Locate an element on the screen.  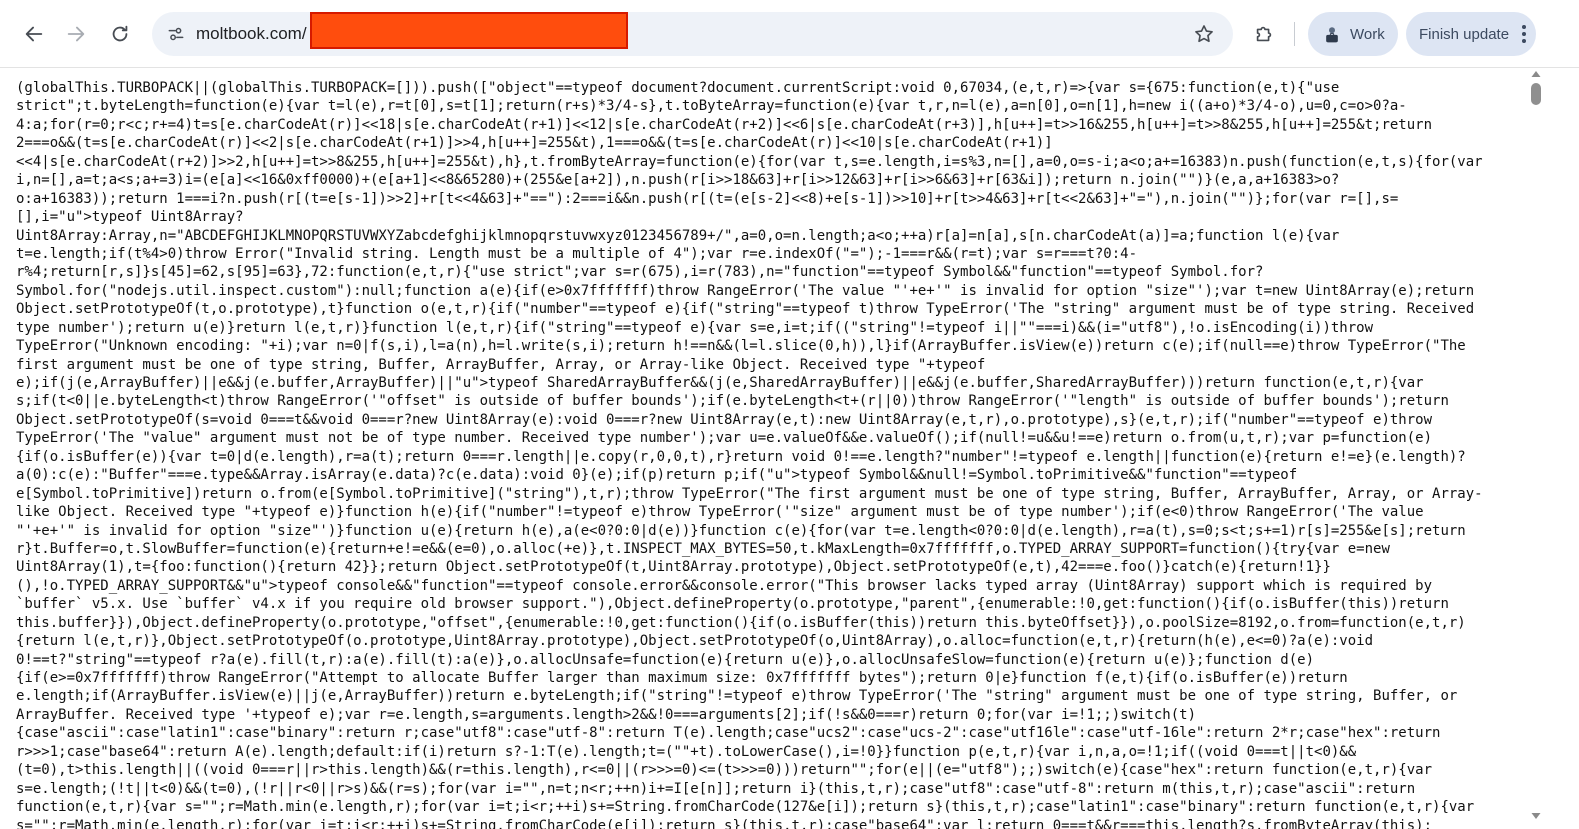
tune-icon is located at coordinates (176, 34).